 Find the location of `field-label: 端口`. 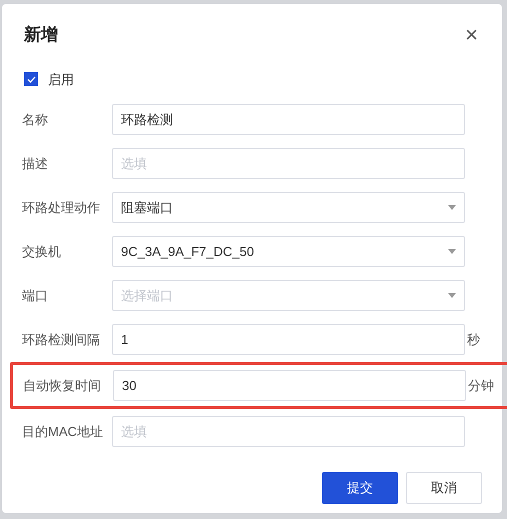

field-label: 端口 is located at coordinates (35, 295).